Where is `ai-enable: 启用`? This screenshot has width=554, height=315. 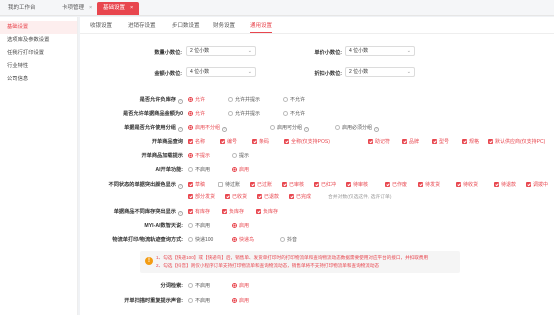 ai-enable: 启用 is located at coordinates (240, 169).